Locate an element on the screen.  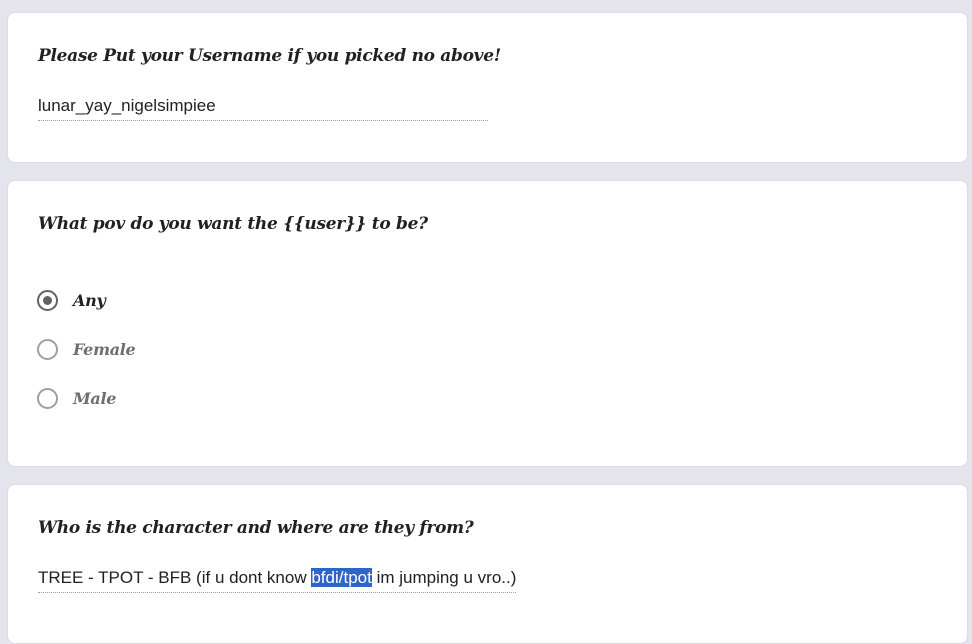
answer-text: TREE - TPOT - BFB (if u dont know is located at coordinates (175, 577).